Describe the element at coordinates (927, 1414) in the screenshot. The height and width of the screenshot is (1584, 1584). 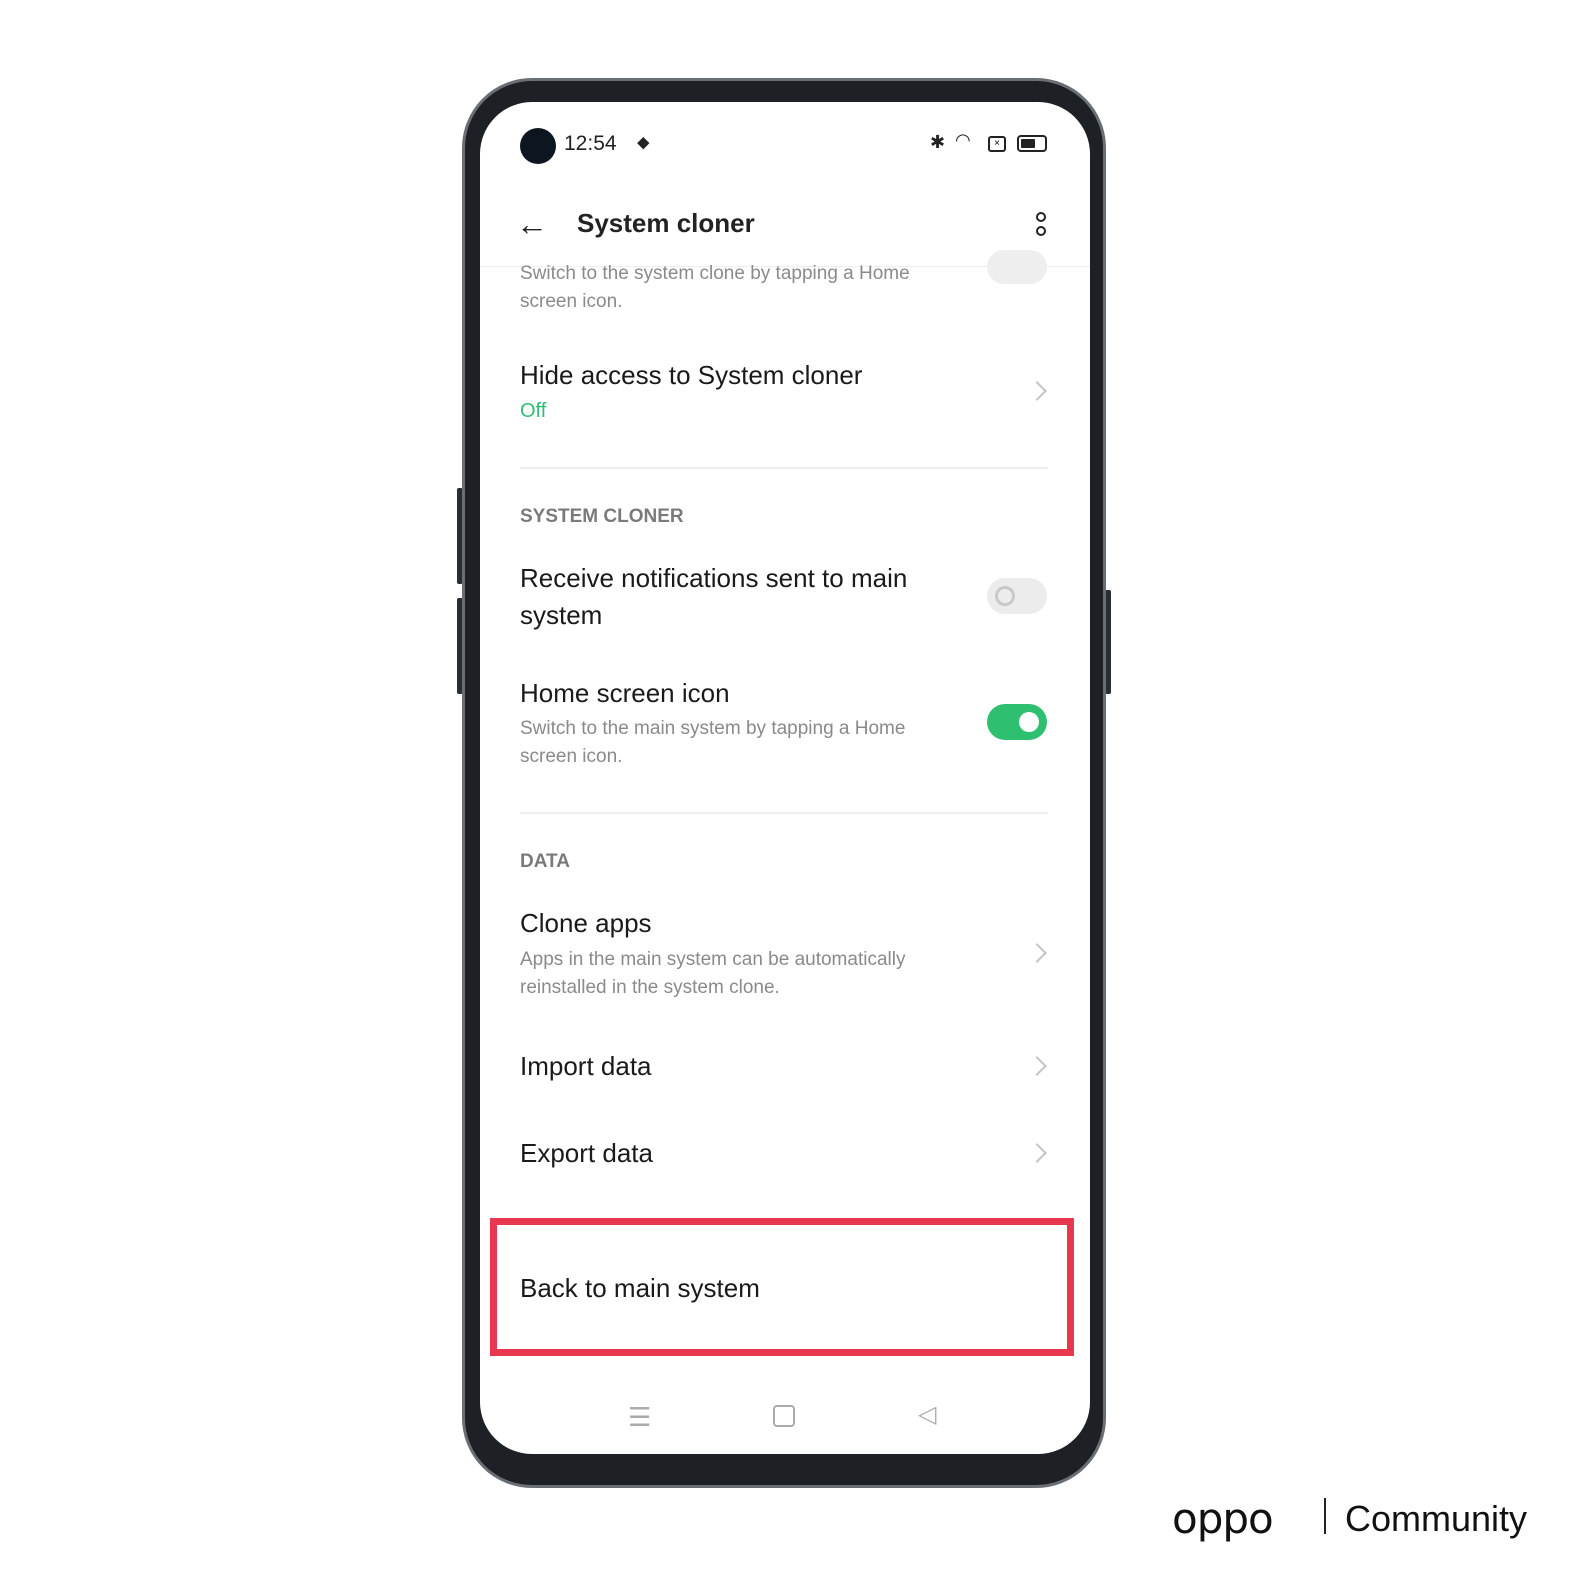
I see `back-nav-icon: ◁` at that location.